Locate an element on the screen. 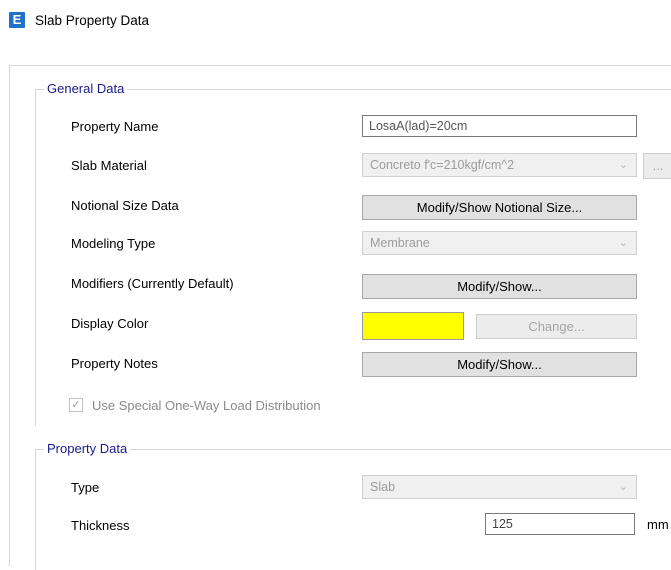  one-way-load-label: Use Special One-Way Load Distribution is located at coordinates (206, 405).